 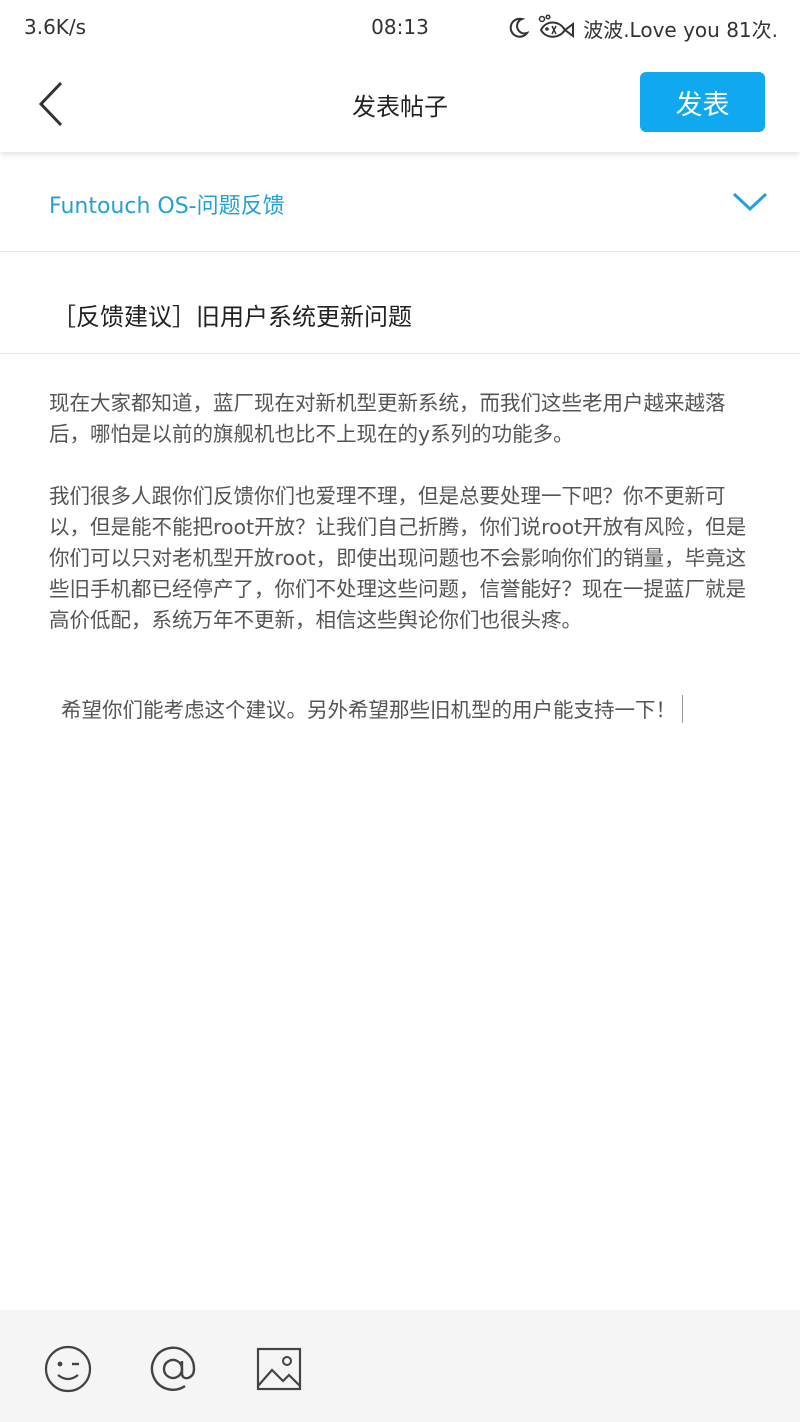 What do you see at coordinates (400, 104) in the screenshot?
I see `header: 发表帖子 发表` at bounding box center [400, 104].